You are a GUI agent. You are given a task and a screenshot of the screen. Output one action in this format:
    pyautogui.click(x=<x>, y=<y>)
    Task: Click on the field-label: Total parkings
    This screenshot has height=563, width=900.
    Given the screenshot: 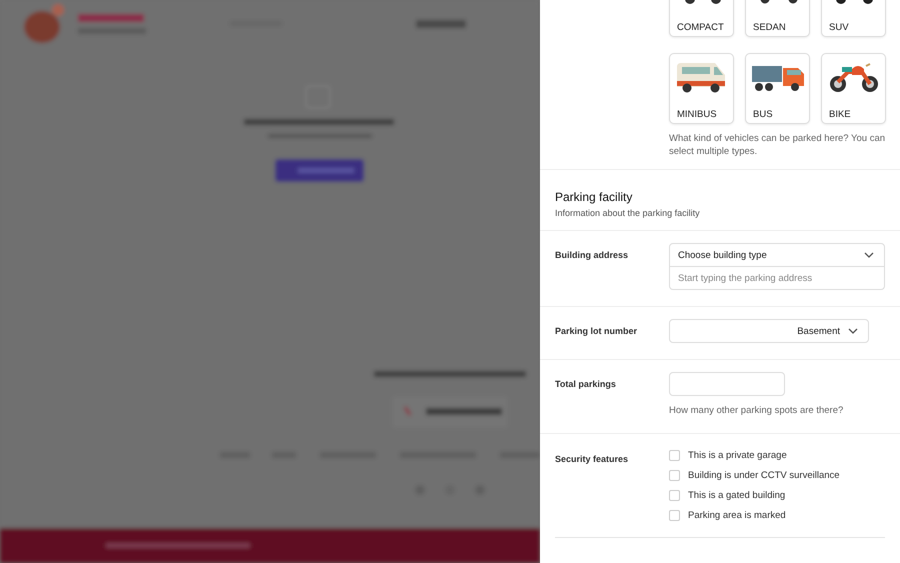 What is the action you would take?
    pyautogui.click(x=586, y=384)
    